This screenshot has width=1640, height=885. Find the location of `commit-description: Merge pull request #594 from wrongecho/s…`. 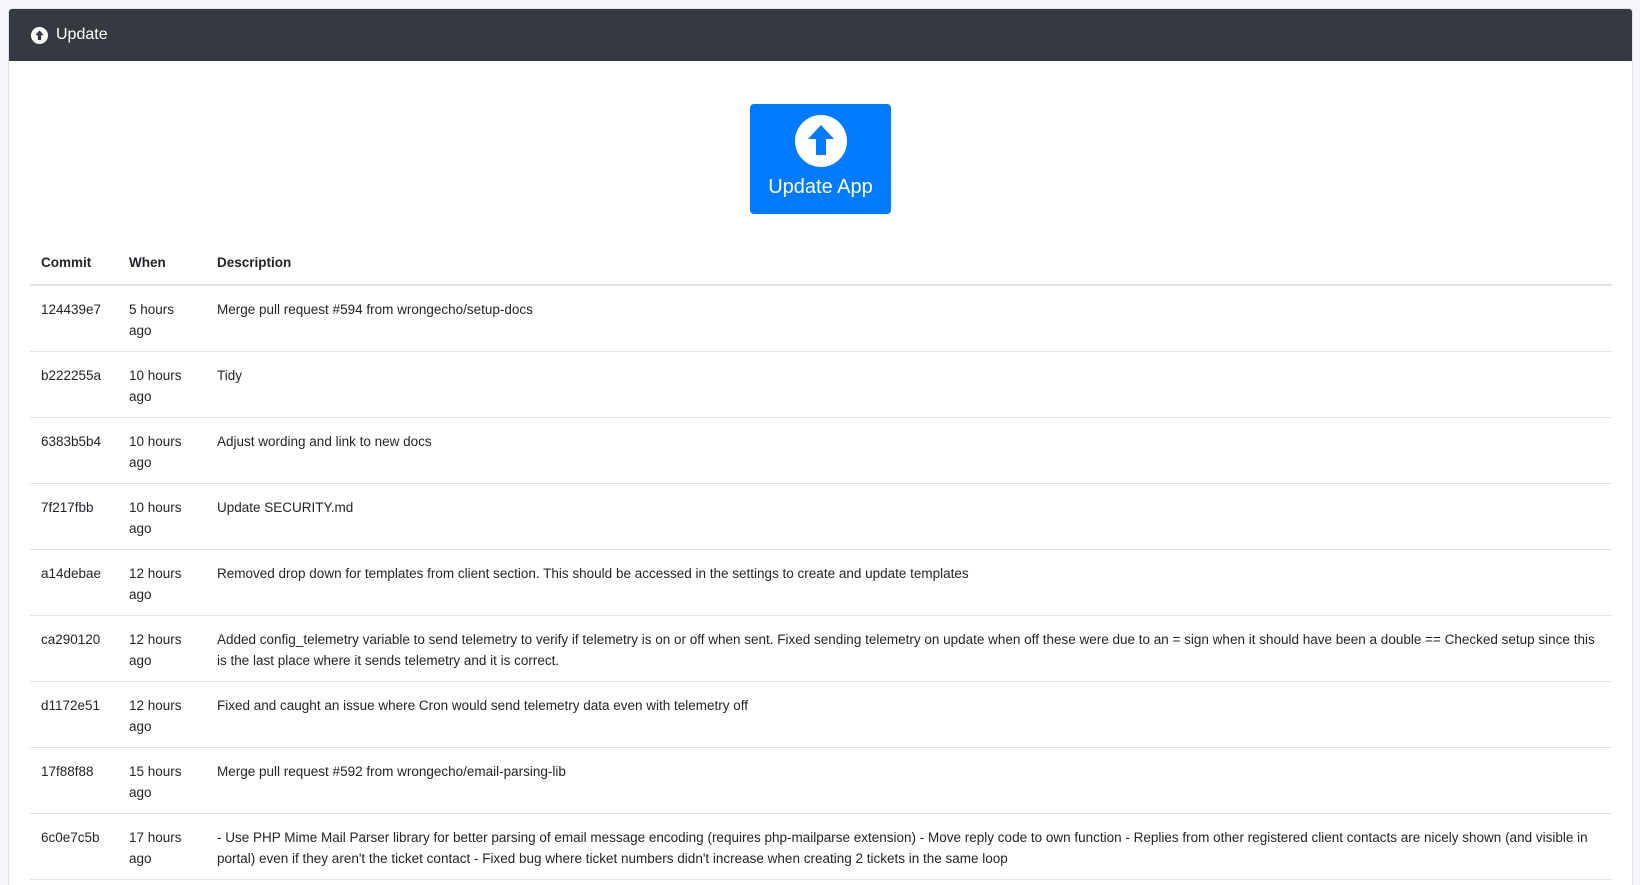

commit-description: Merge pull request #594 from wrongecho/s… is located at coordinates (909, 318).